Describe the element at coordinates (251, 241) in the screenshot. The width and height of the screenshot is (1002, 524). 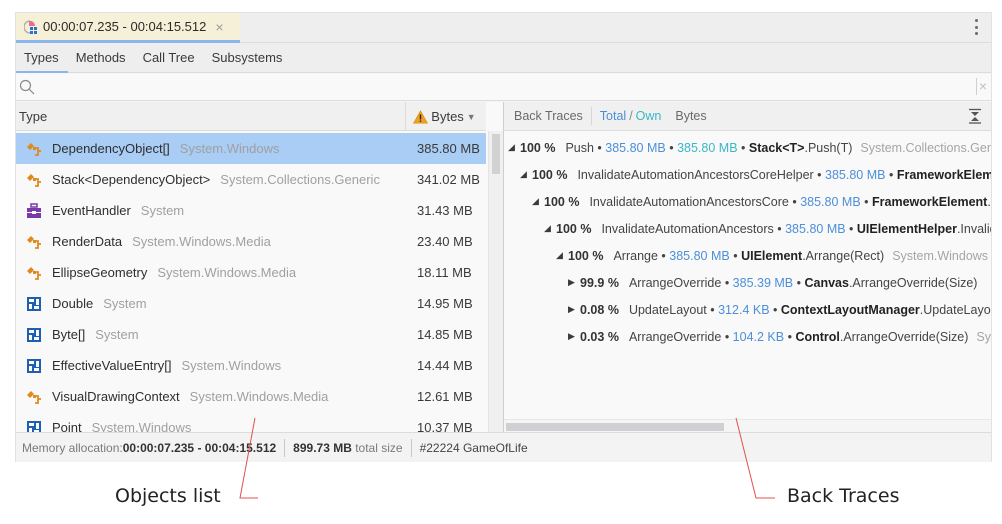
I see `objects-list-row: RenderData System.Windows.Media 23.40 MB` at that location.